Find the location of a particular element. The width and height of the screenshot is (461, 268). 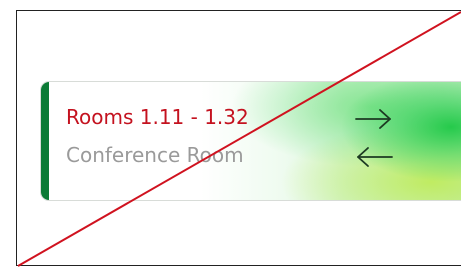

sign-accent-stripe is located at coordinates (45, 141).